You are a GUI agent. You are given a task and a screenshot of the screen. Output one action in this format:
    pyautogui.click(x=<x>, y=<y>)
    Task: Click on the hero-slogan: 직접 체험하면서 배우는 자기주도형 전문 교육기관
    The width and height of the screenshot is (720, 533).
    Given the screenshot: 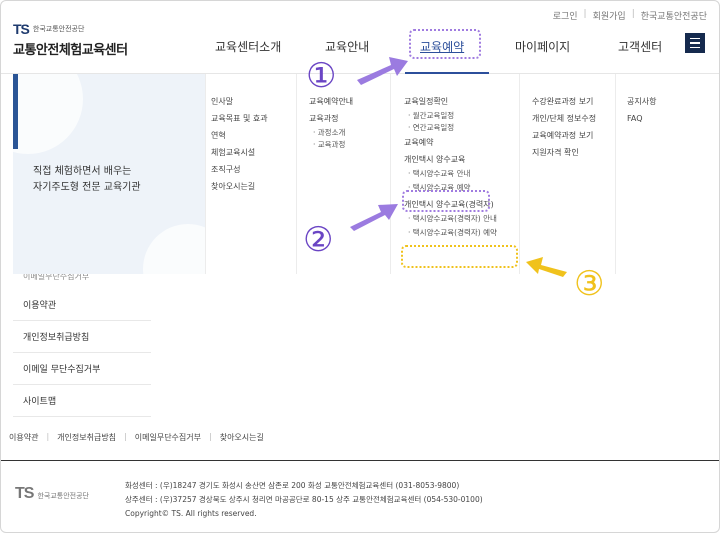 What is the action you would take?
    pyautogui.click(x=87, y=180)
    